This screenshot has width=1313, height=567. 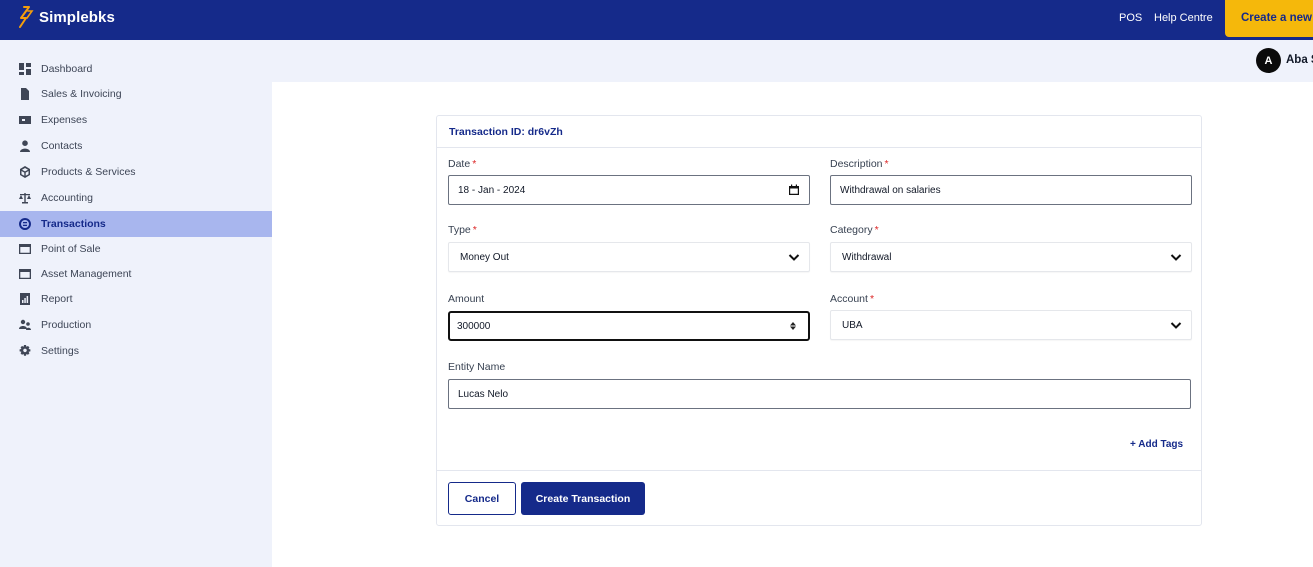 What do you see at coordinates (136, 120) in the screenshot?
I see `sidebar-item-expenses: Expenses` at bounding box center [136, 120].